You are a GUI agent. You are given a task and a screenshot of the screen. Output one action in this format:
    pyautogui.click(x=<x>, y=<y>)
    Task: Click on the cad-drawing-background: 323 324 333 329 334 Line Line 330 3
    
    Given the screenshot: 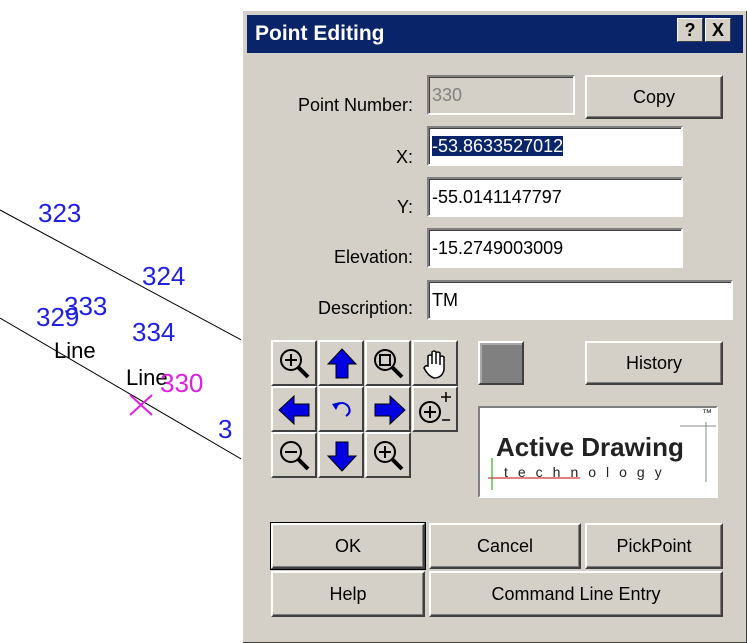 What is the action you would take?
    pyautogui.click(x=130, y=334)
    